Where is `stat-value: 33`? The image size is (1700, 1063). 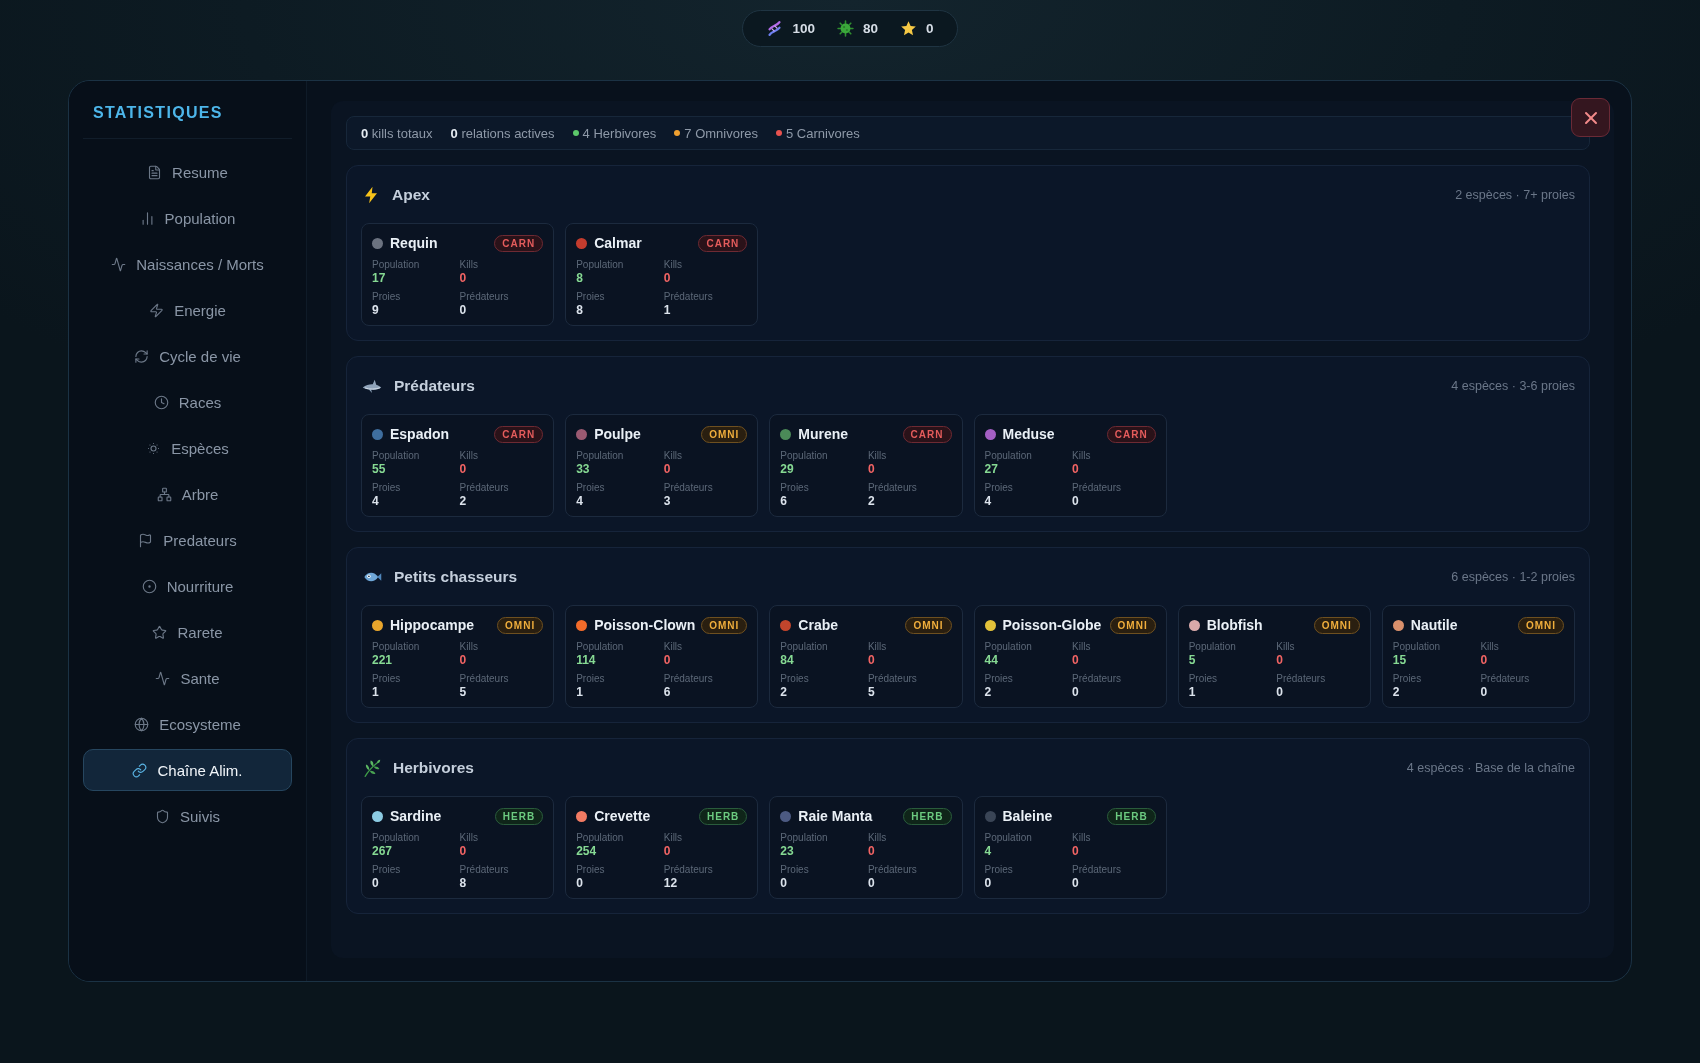
stat-value: 33 is located at coordinates (583, 469).